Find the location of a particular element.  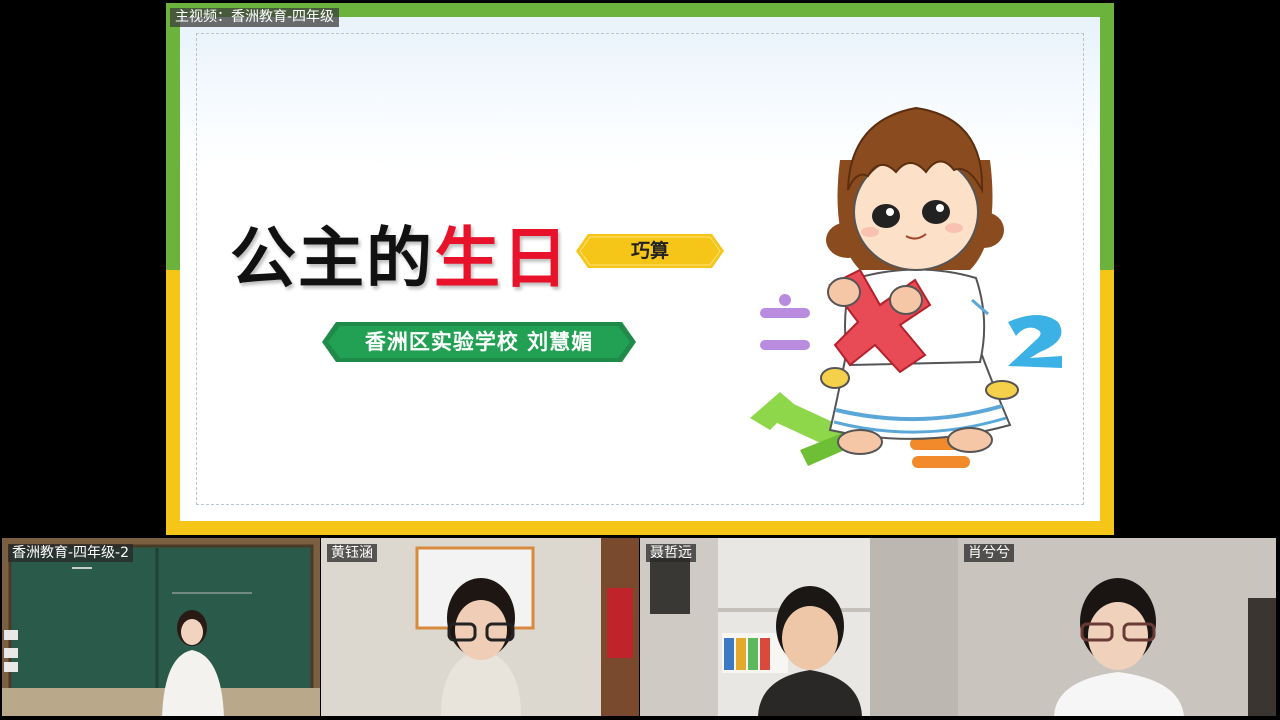

slide-tag: 巧算 is located at coordinates (650, 251).